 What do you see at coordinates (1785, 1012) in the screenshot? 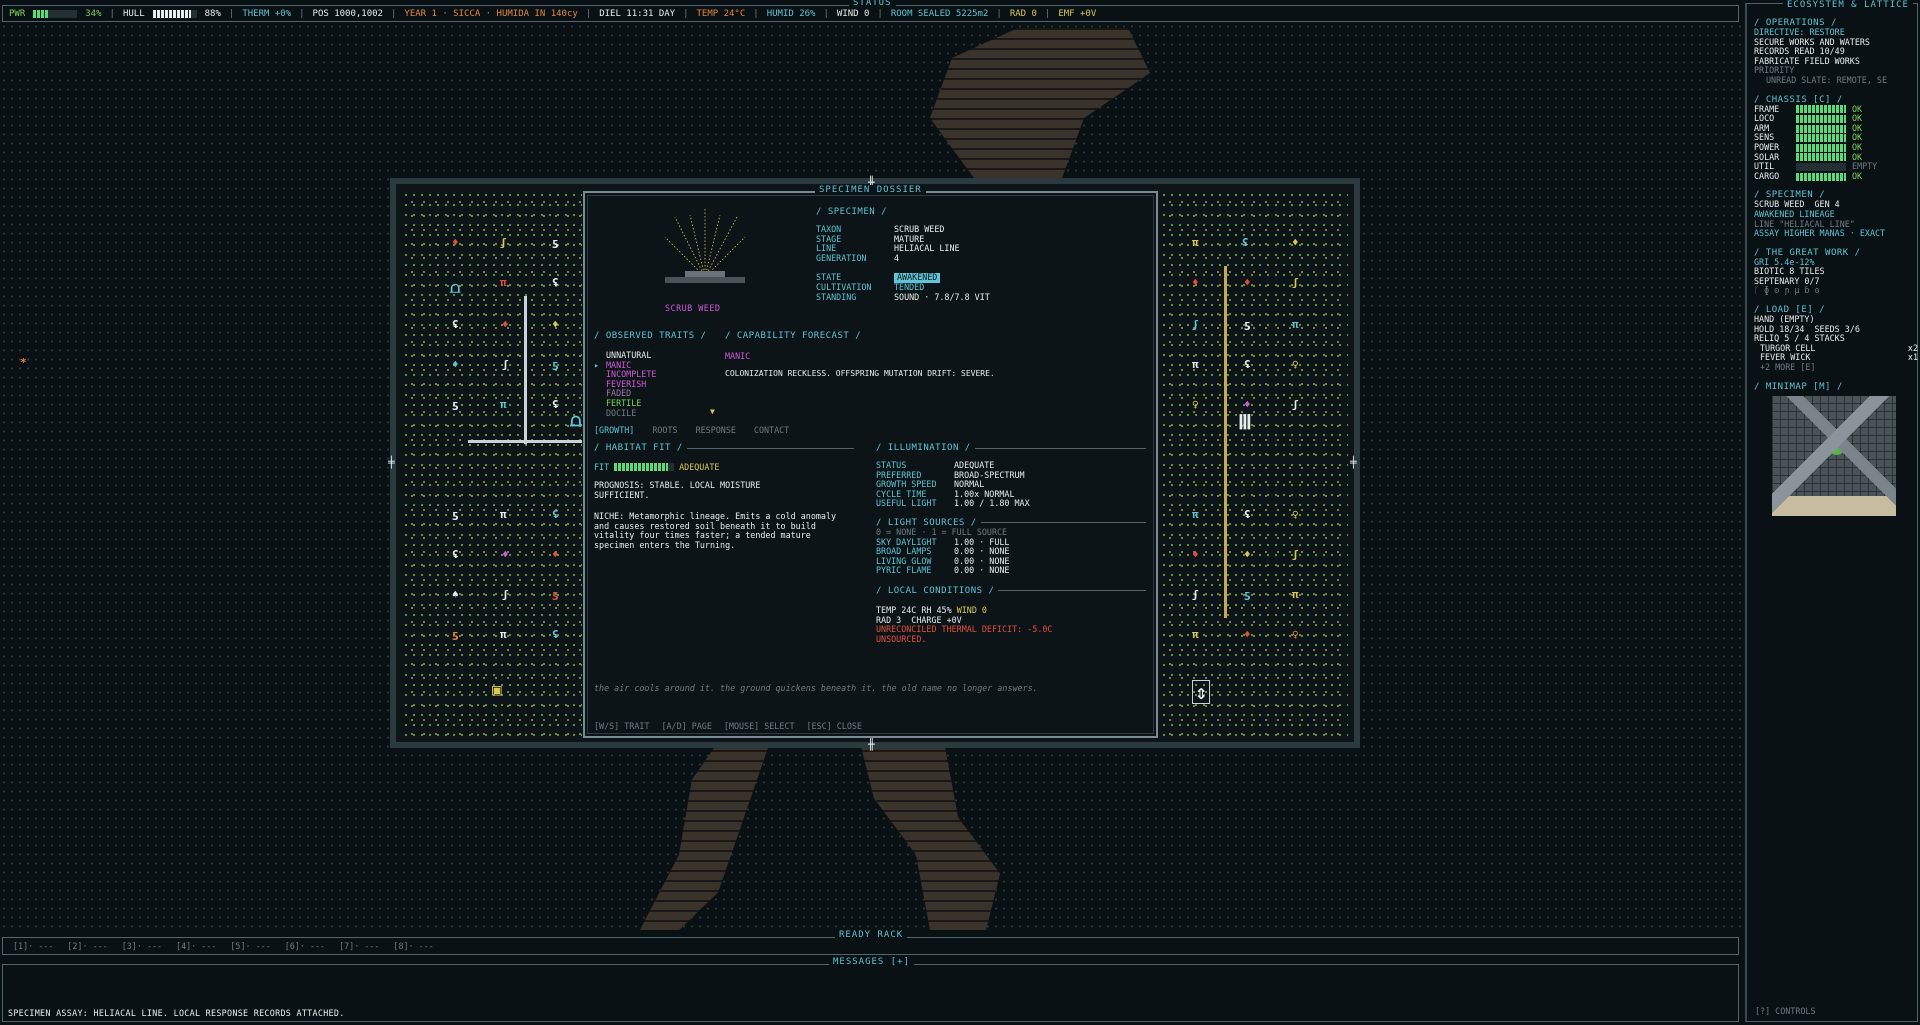
I see `controls-hint: [?] CONTROLS` at bounding box center [1785, 1012].